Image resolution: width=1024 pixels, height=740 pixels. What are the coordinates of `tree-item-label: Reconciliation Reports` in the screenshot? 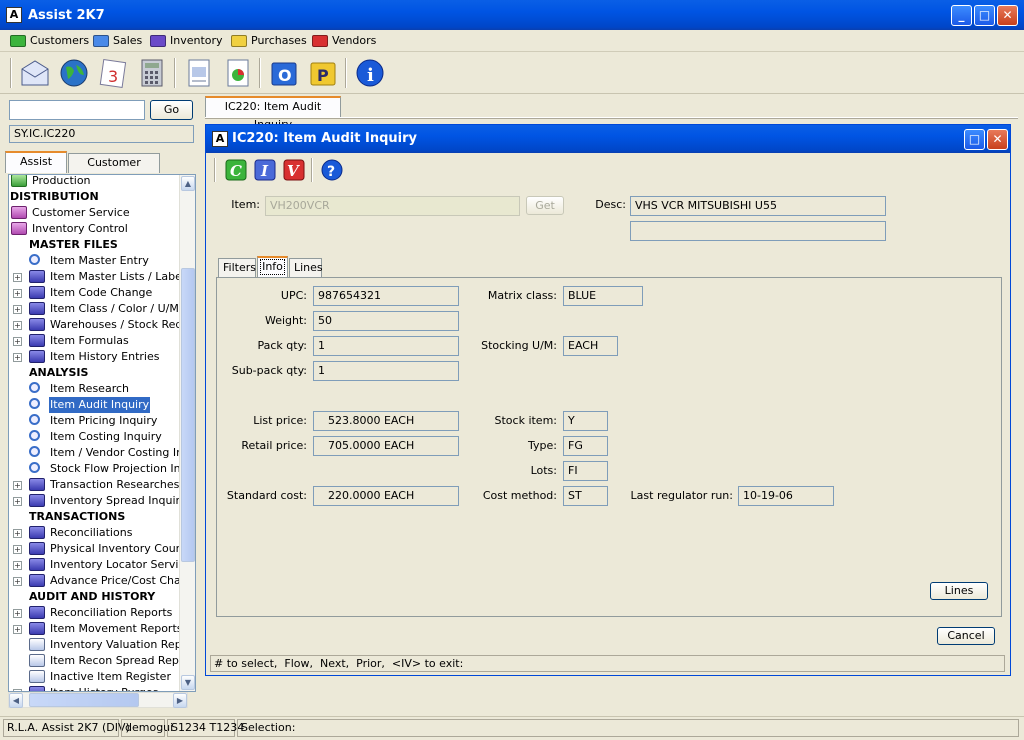 It's located at (111, 612).